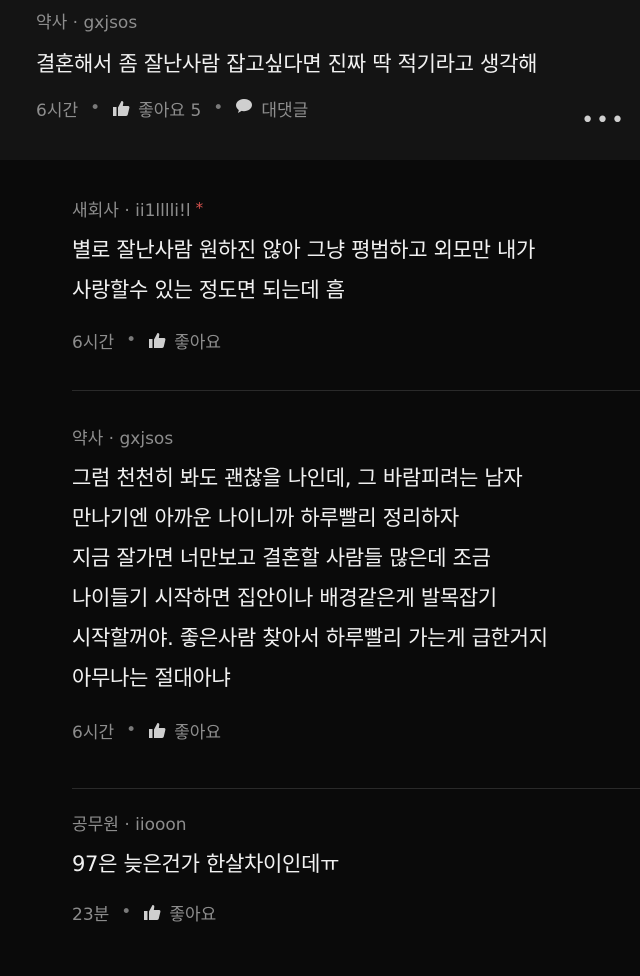 Image resolution: width=640 pixels, height=976 pixels. Describe the element at coordinates (57, 110) in the screenshot. I see `comment-time: 6시간` at that location.